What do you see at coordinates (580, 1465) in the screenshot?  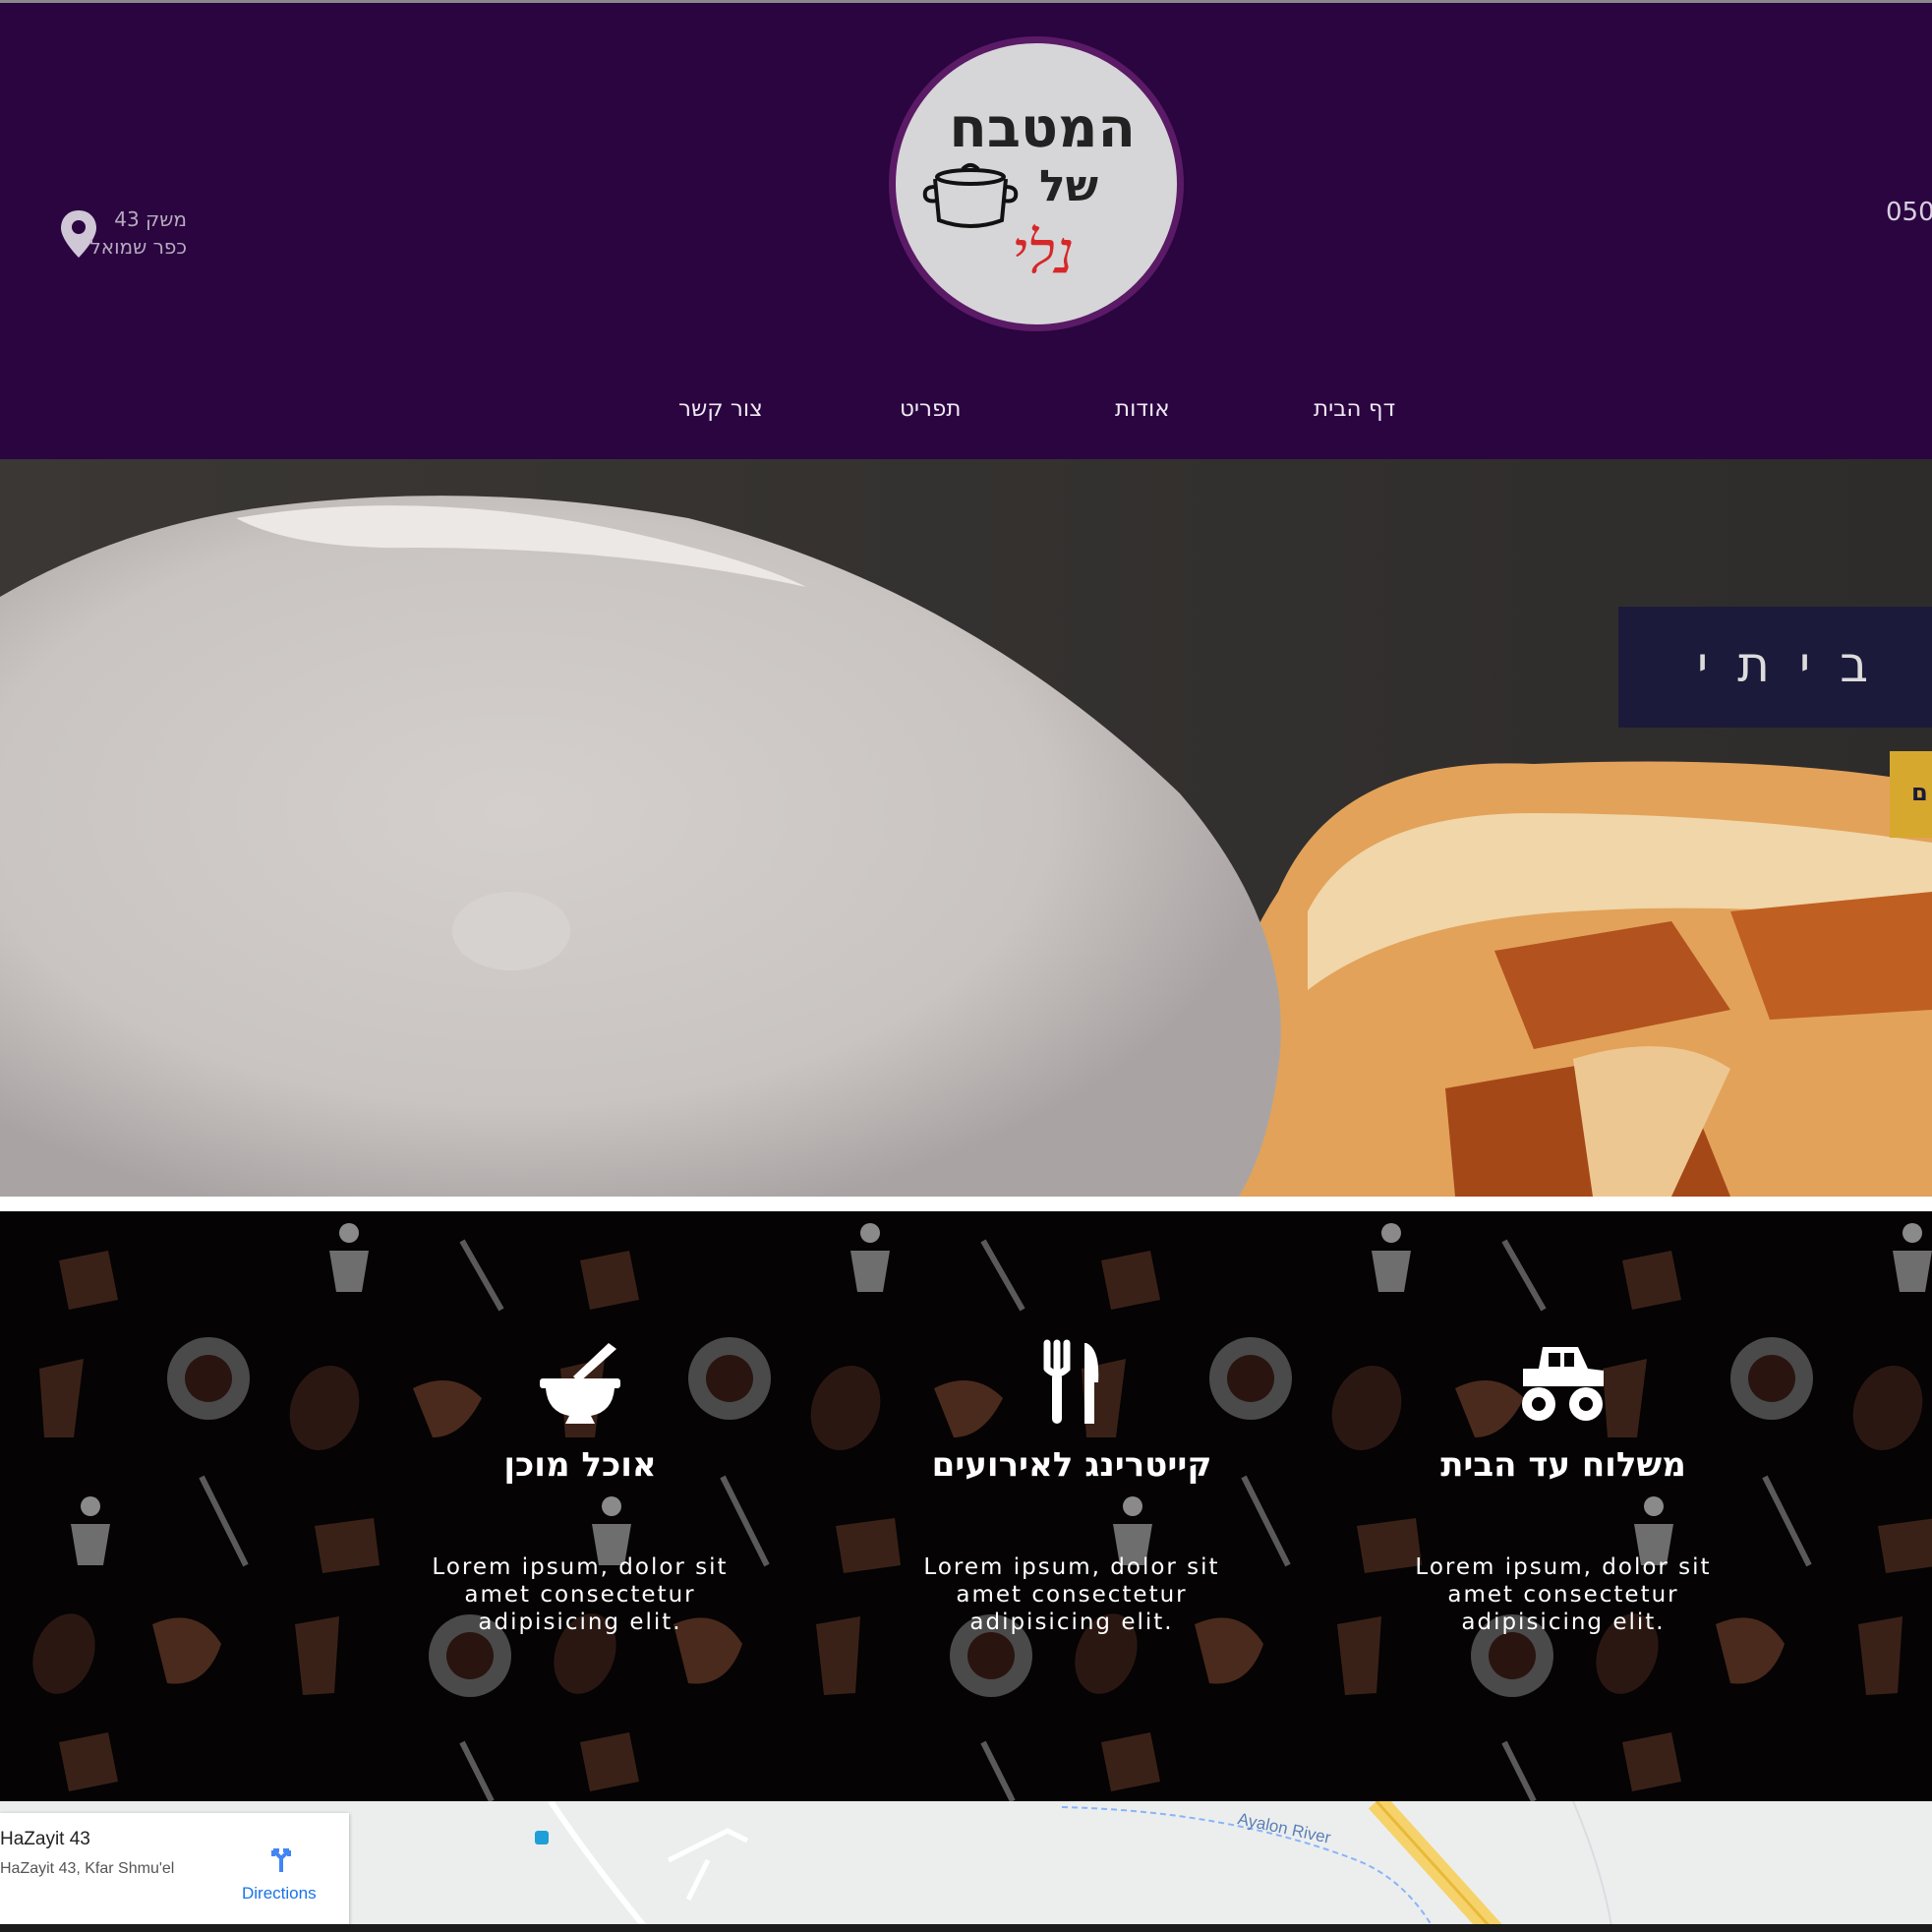 I see `service-title: אוכל מוכן` at bounding box center [580, 1465].